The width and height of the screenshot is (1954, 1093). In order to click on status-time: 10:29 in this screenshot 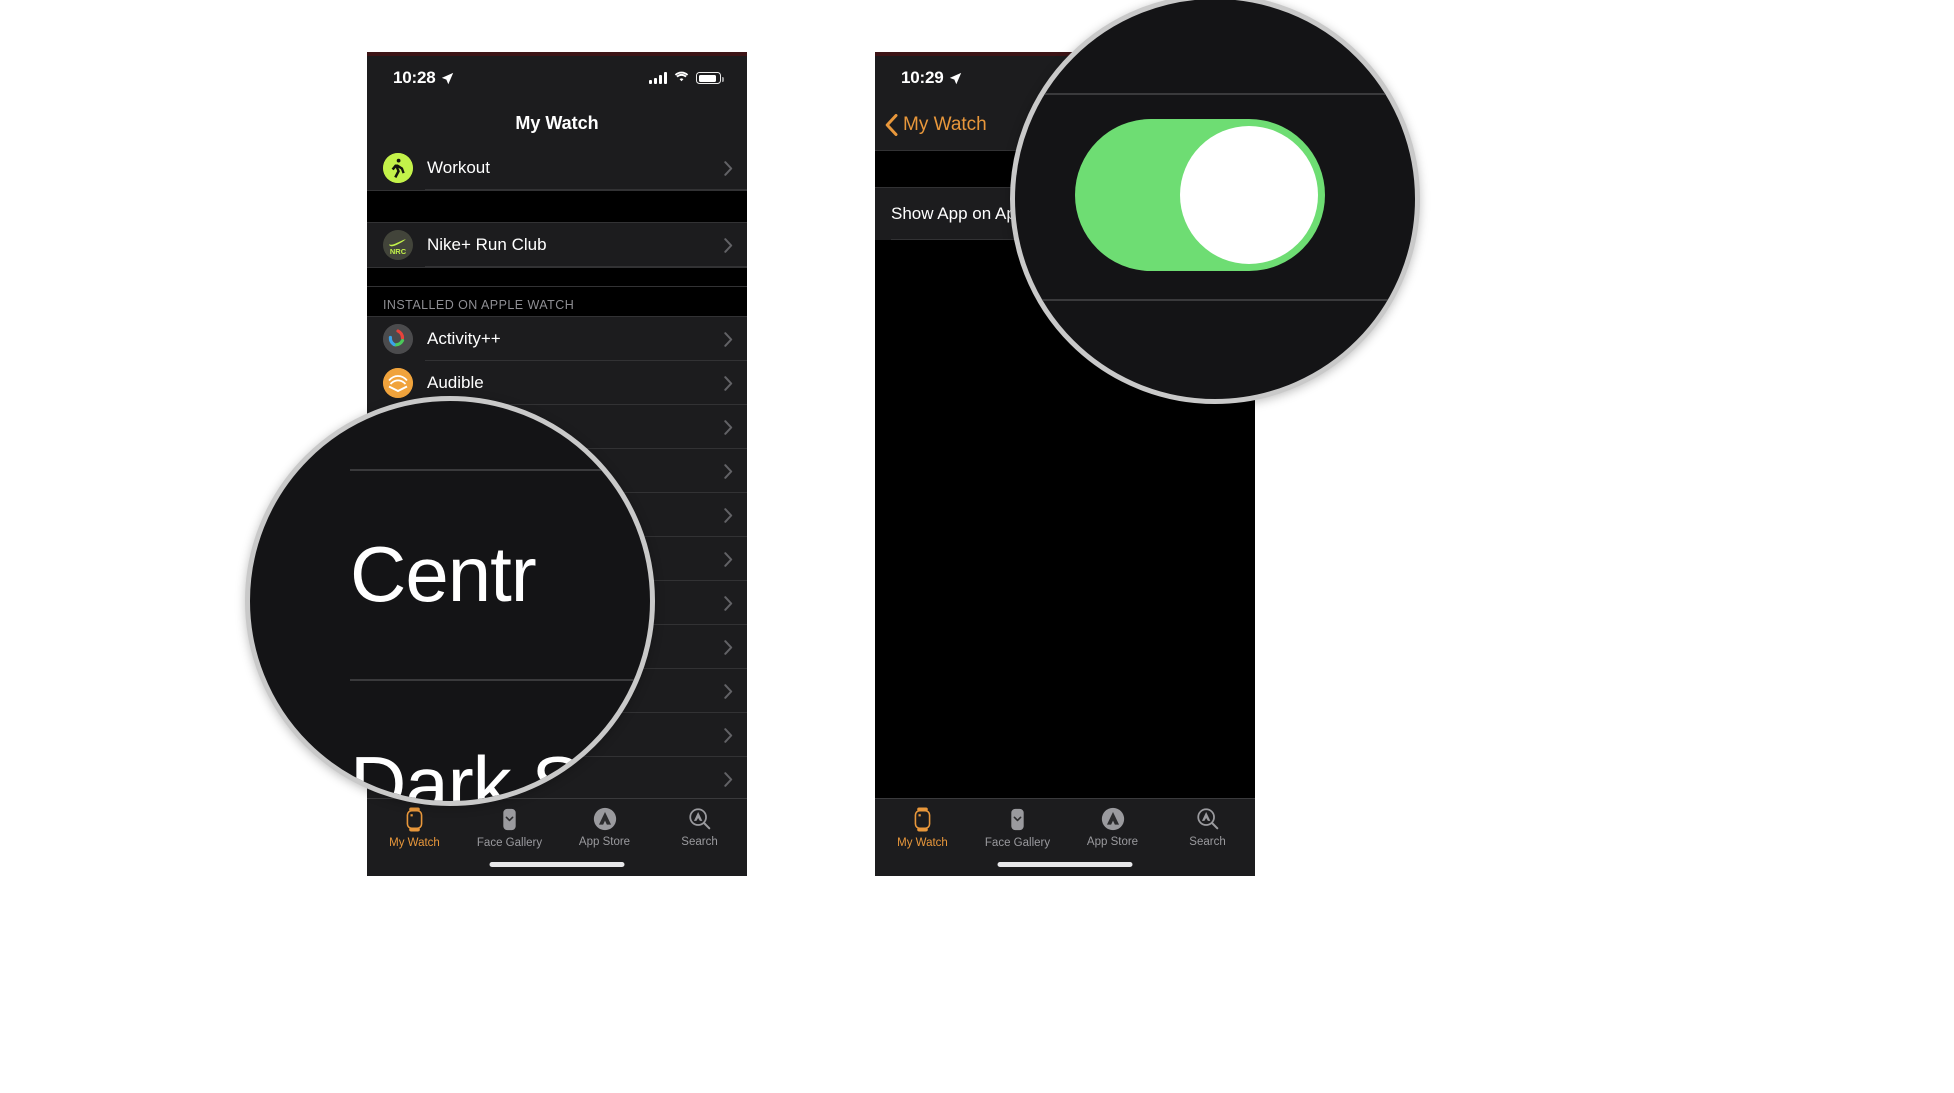, I will do `click(922, 77)`.